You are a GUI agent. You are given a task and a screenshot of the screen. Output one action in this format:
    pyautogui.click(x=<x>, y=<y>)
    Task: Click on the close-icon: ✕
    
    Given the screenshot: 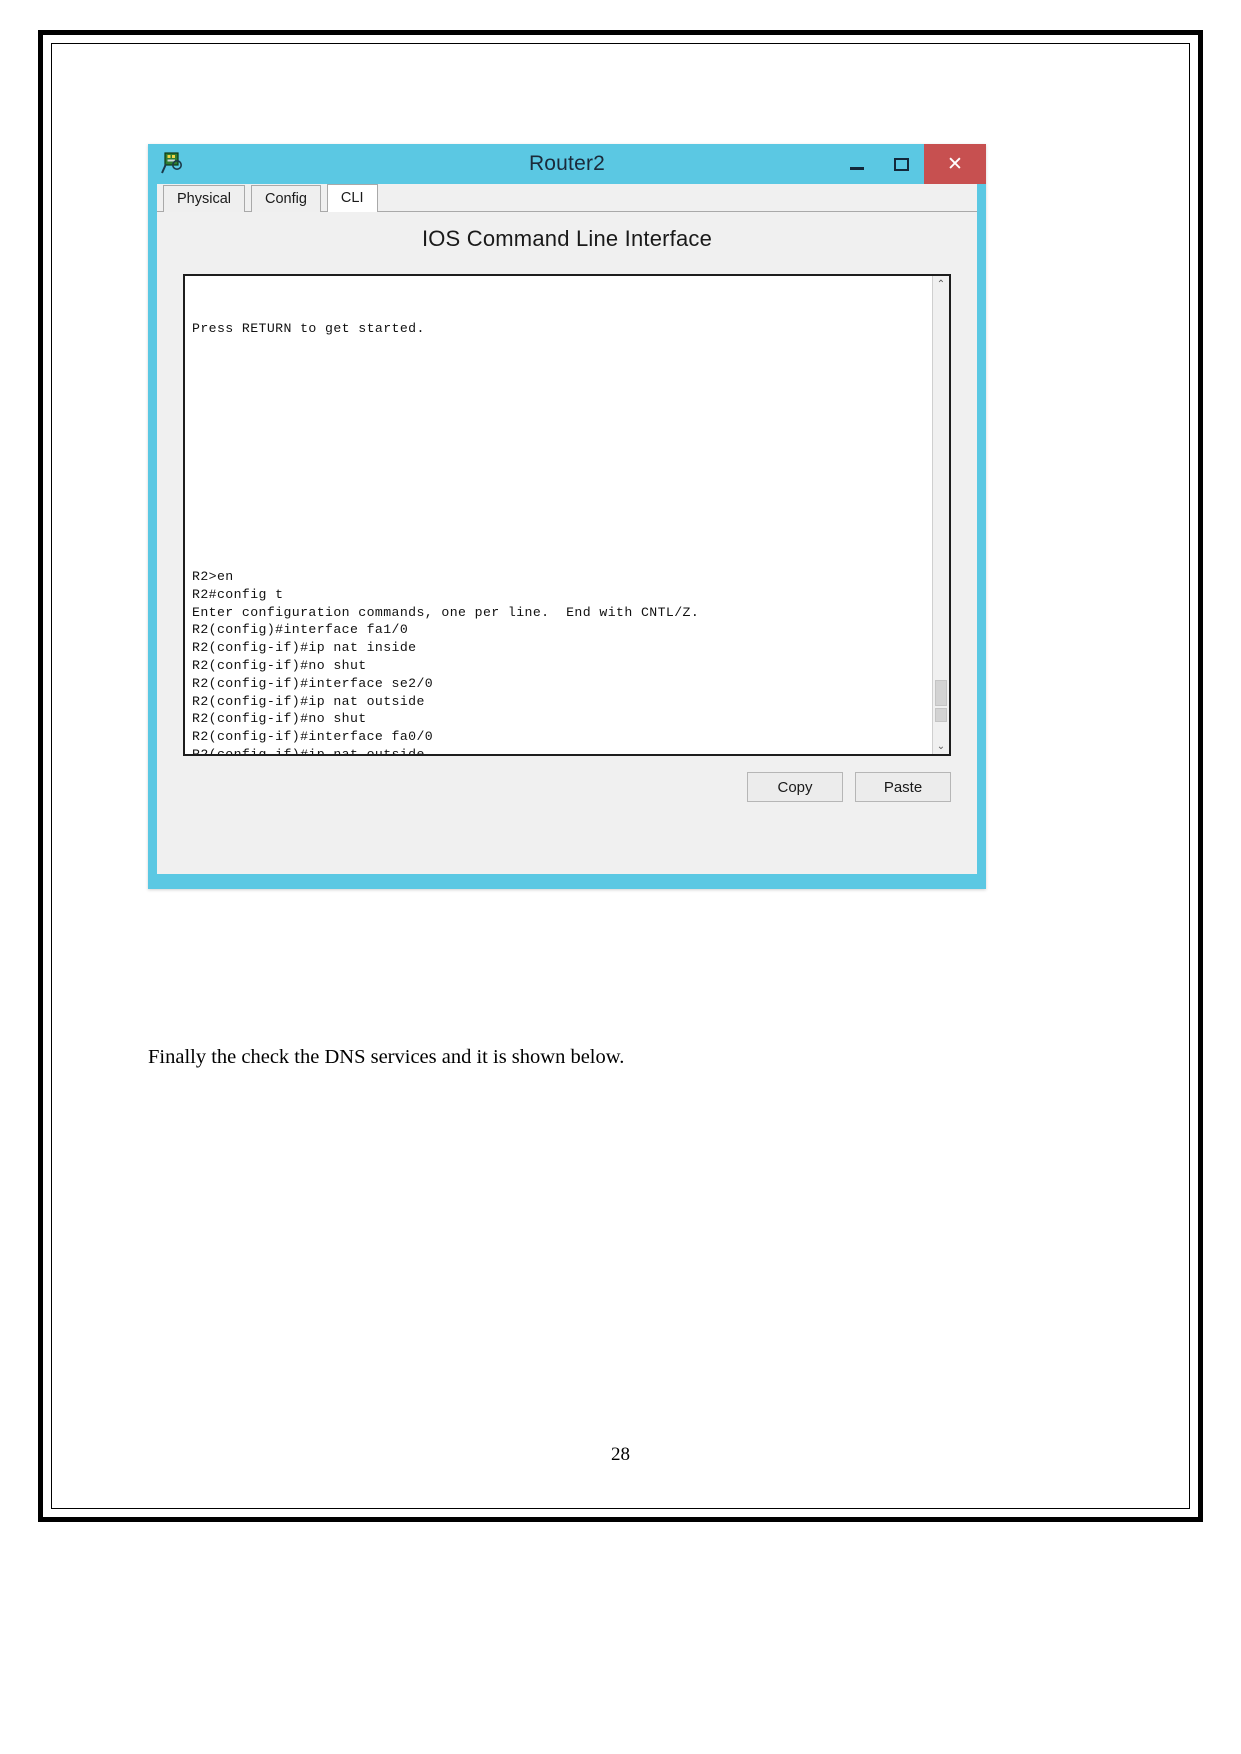 What is the action you would take?
    pyautogui.click(x=955, y=164)
    